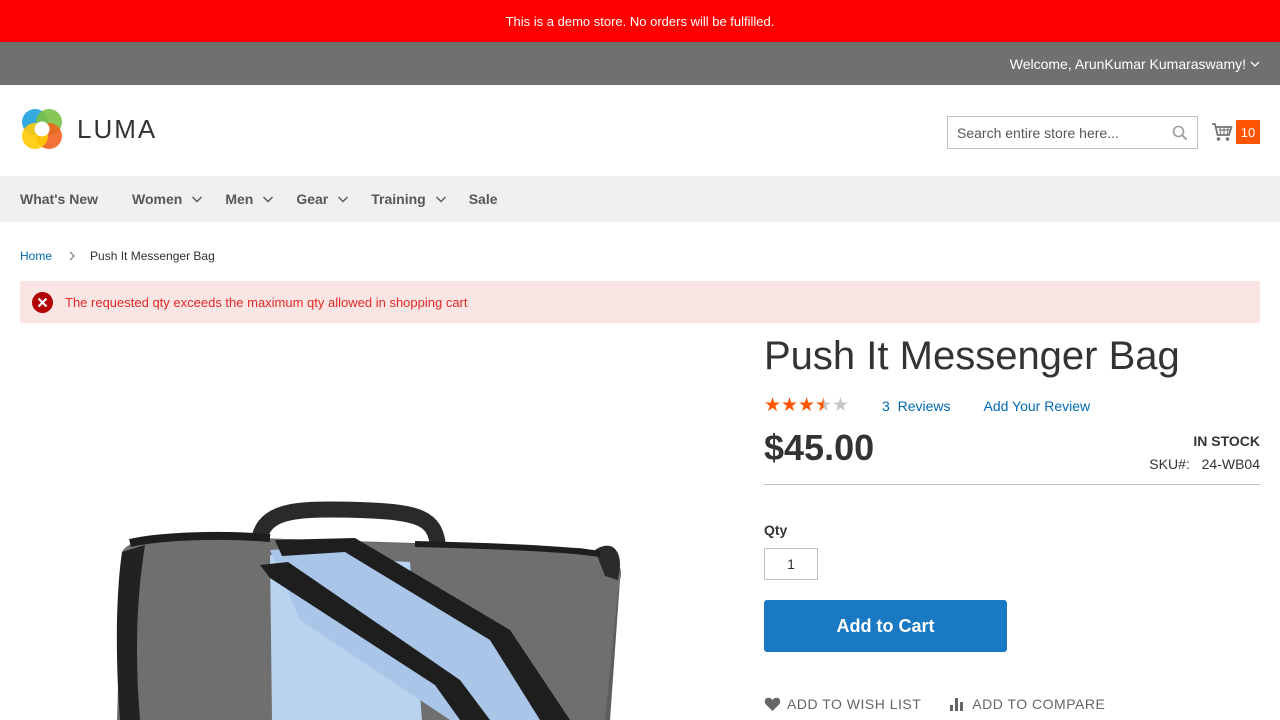  Describe the element at coordinates (157, 199) in the screenshot. I see `nav-item-label: Women` at that location.